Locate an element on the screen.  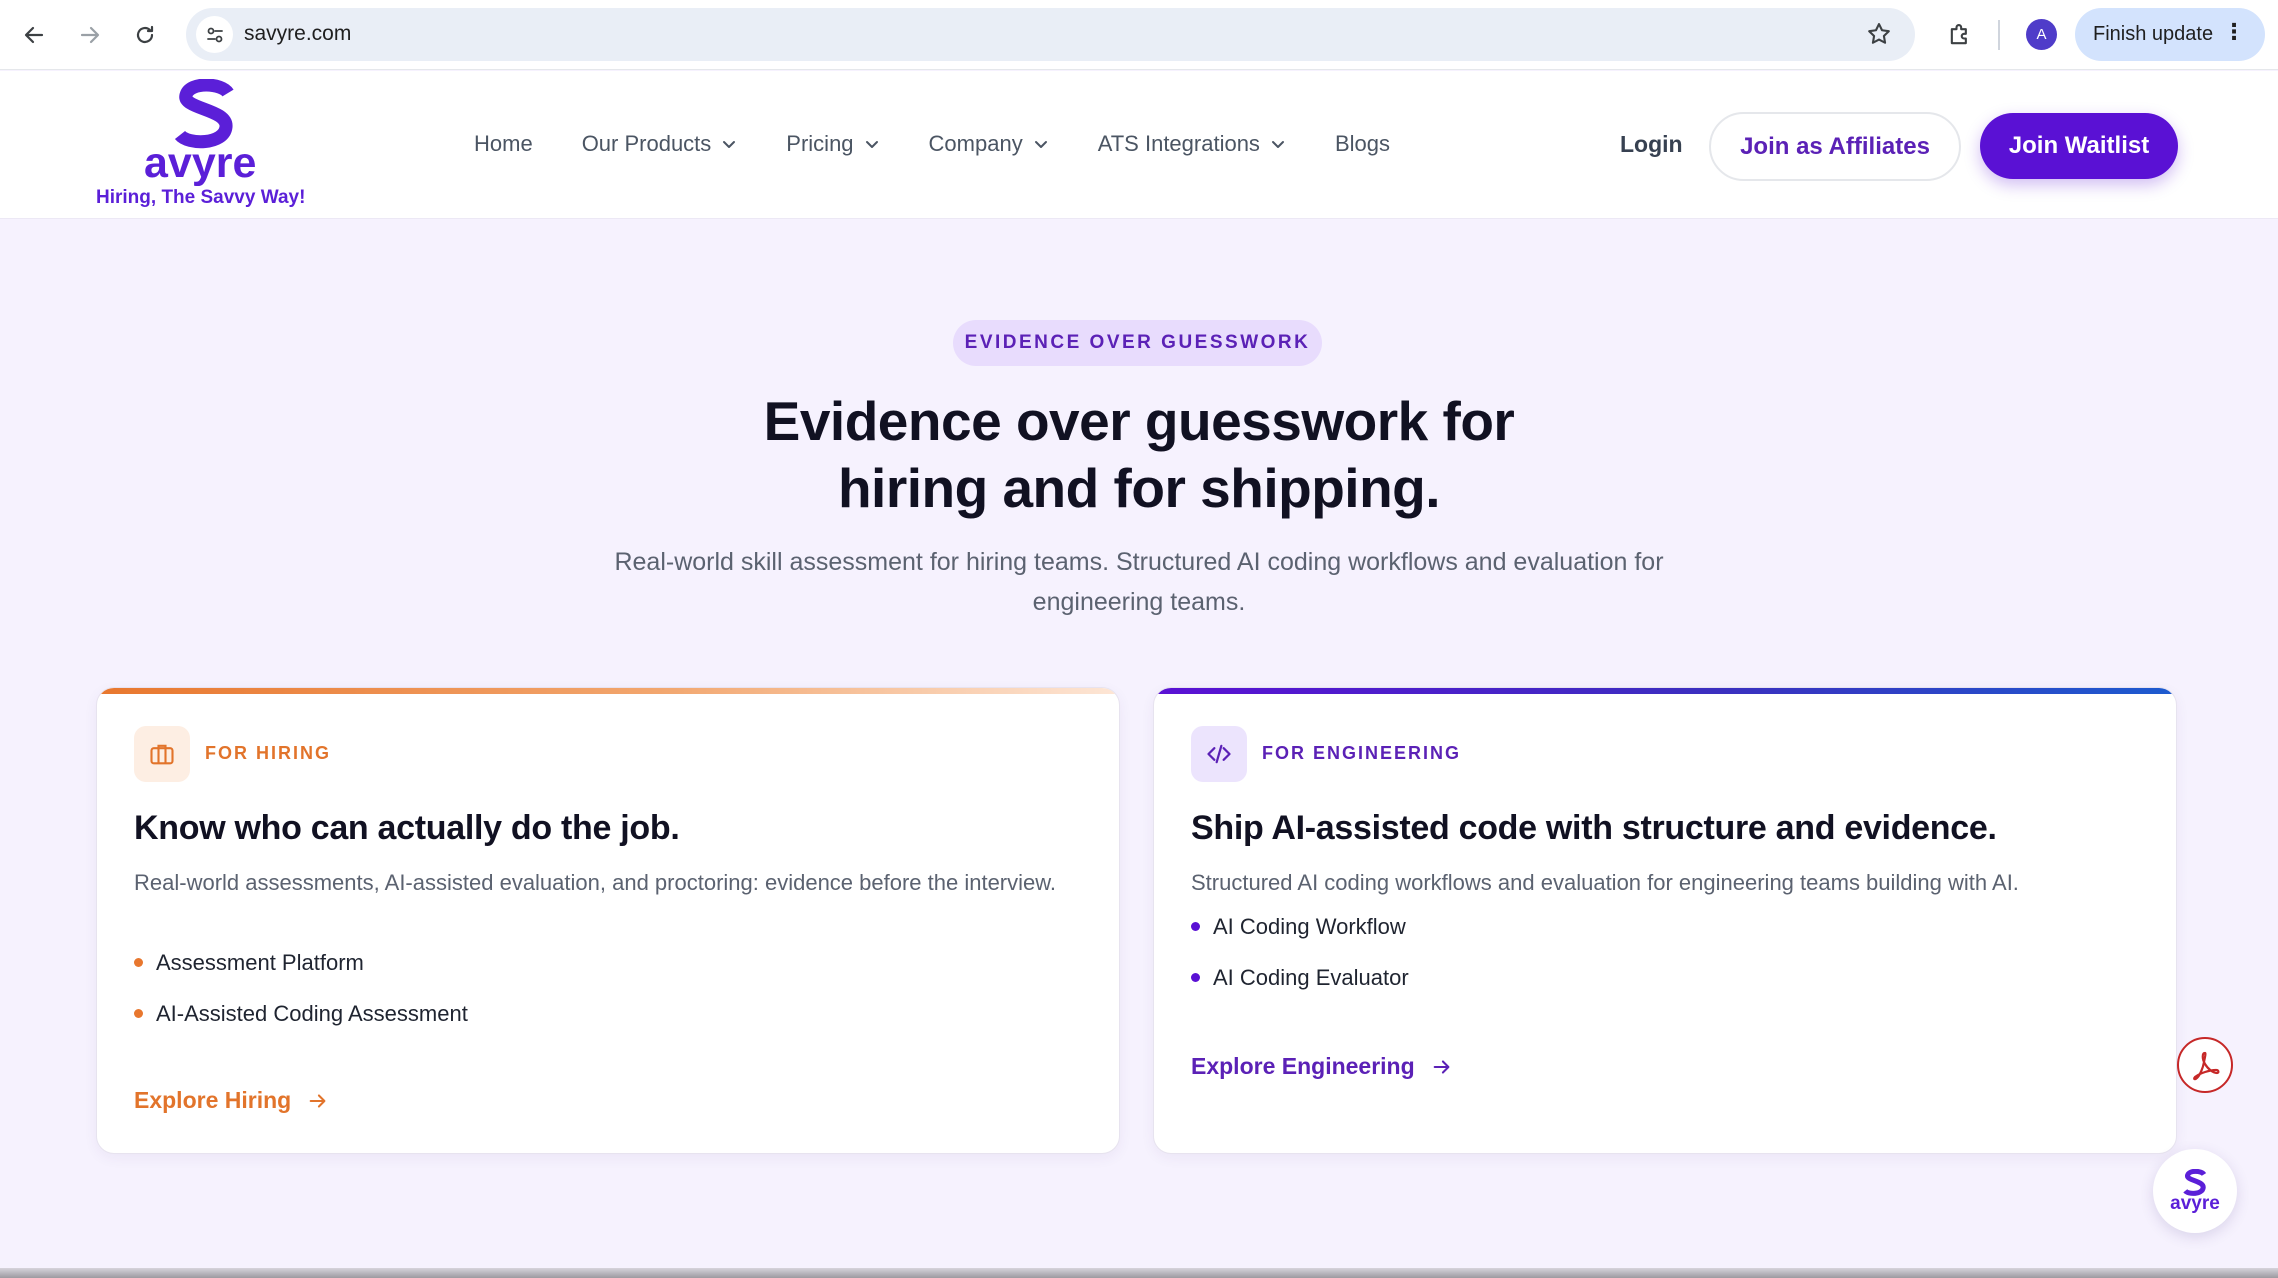
nav-home-label: Home is located at coordinates (503, 143).